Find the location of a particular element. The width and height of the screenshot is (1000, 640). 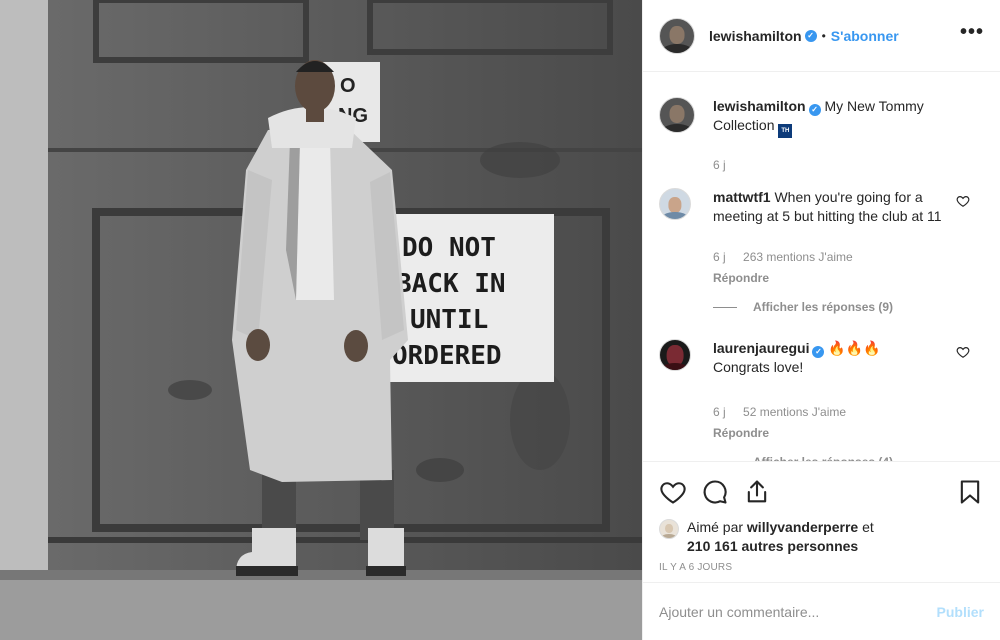

follow-button: S'abonner is located at coordinates (865, 36).